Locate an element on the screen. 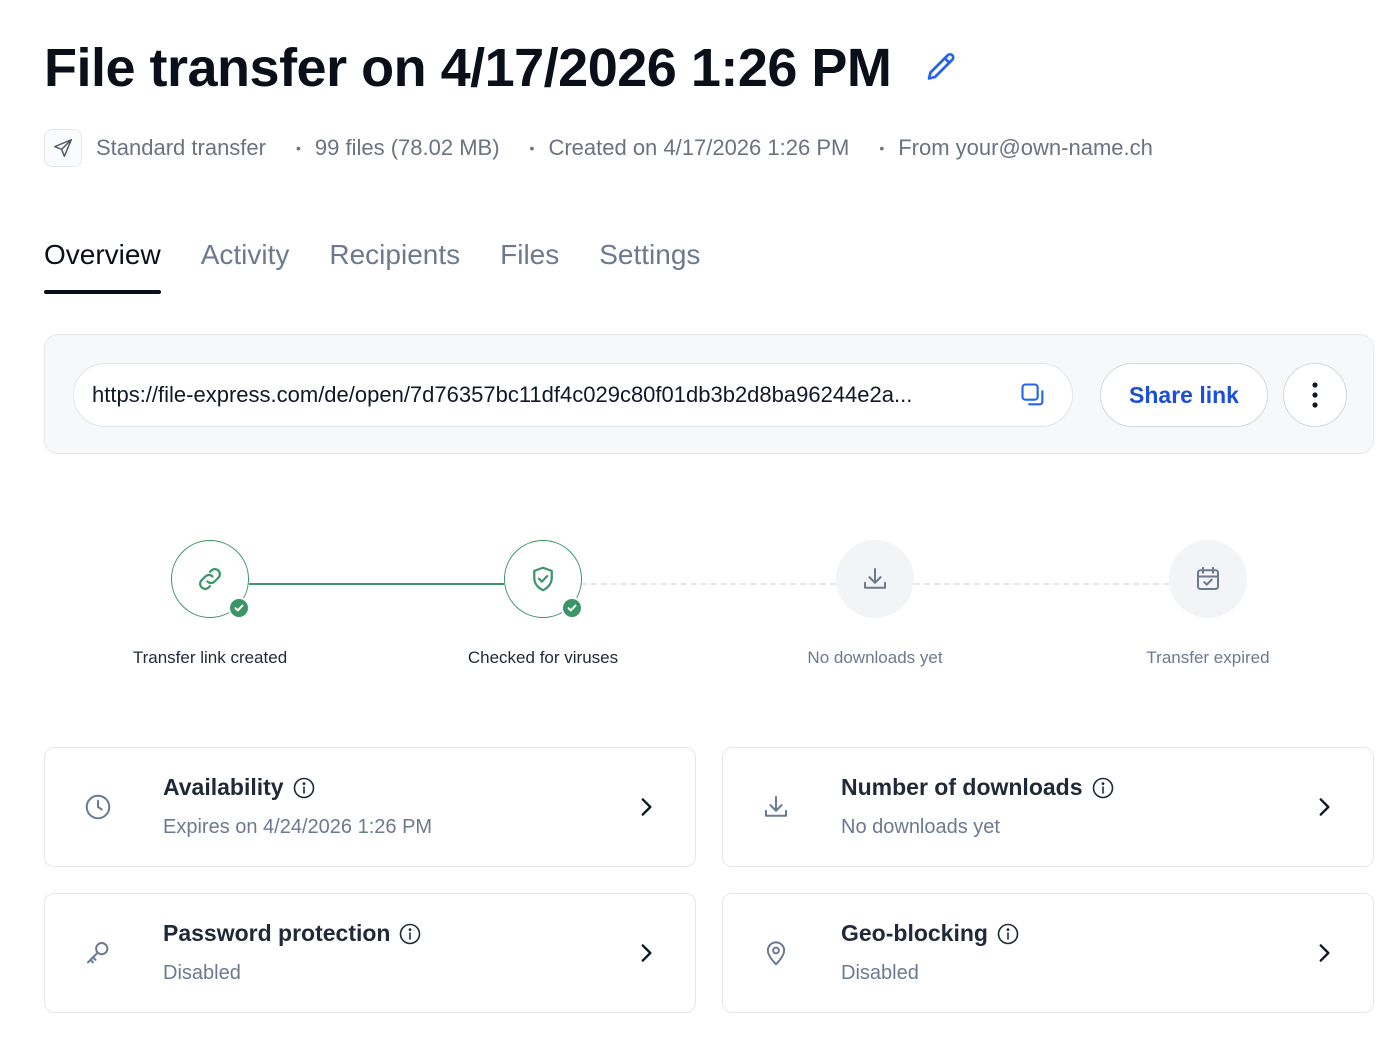  step-virus-check: Checked for viruses is located at coordinates (543, 604).